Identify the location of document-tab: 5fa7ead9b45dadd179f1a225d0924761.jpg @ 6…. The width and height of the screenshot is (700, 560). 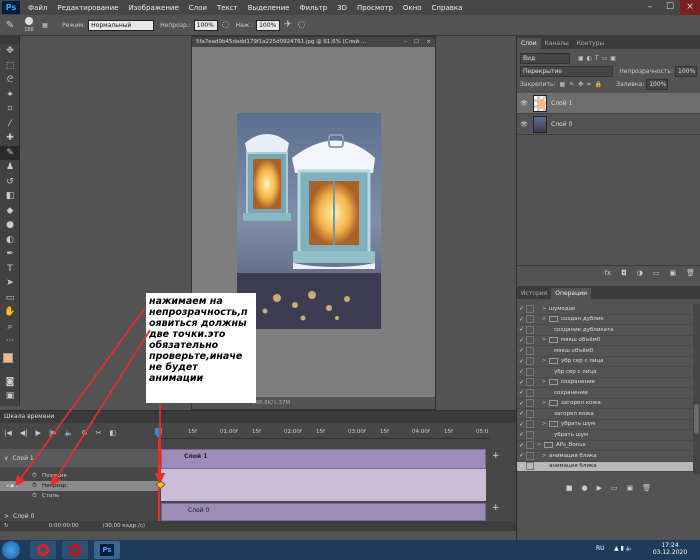
(313, 42).